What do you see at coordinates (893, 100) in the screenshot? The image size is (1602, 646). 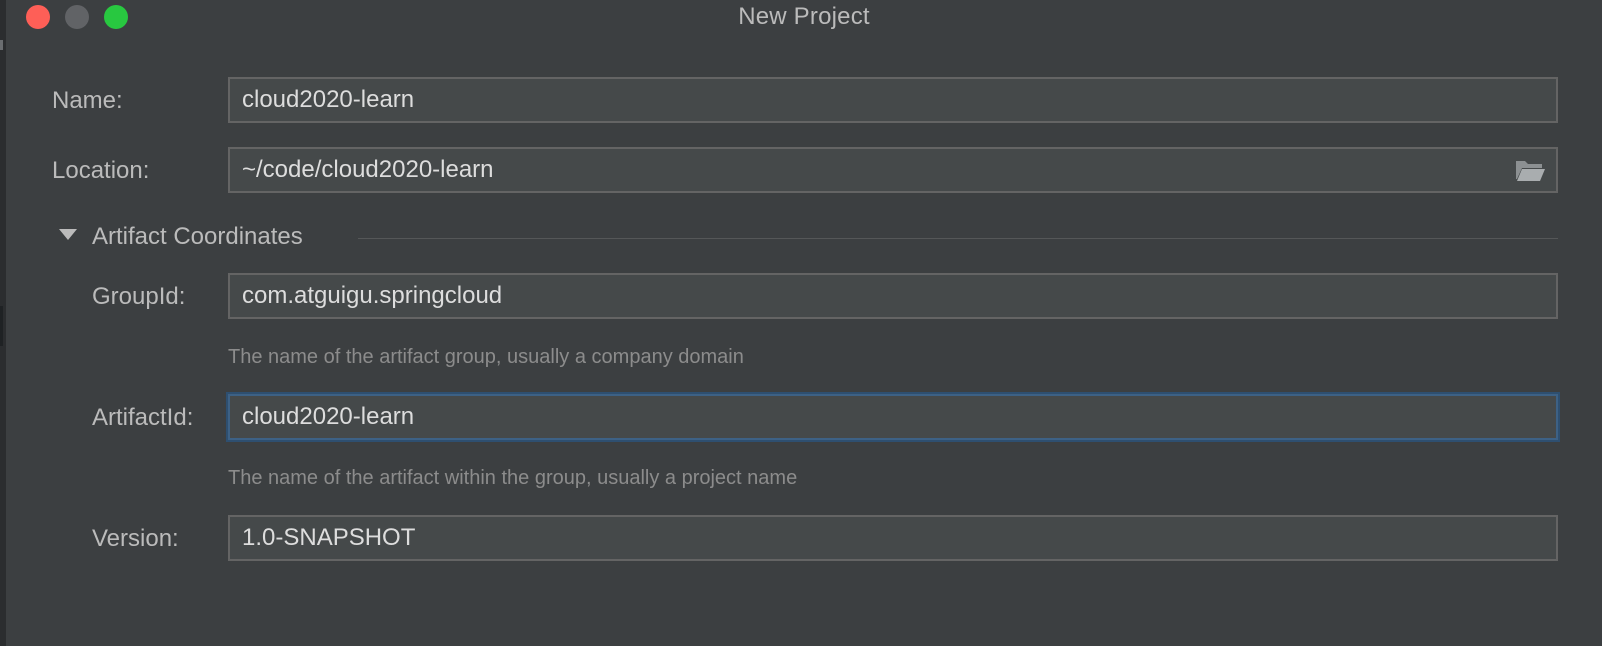 I see `name-input: cloud2020-learn` at bounding box center [893, 100].